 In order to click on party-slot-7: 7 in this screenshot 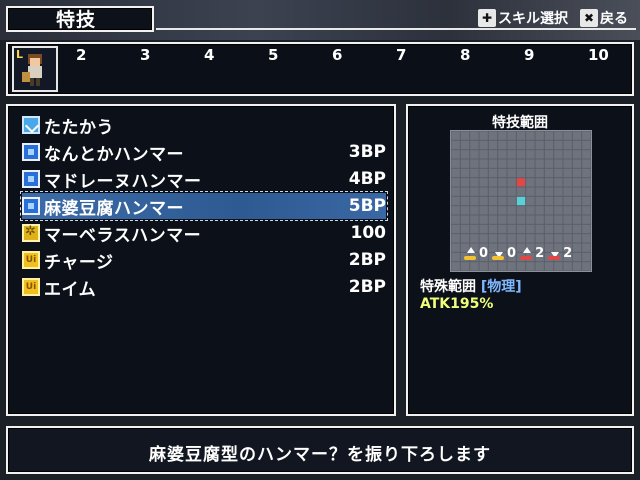, I will do `click(401, 55)`.